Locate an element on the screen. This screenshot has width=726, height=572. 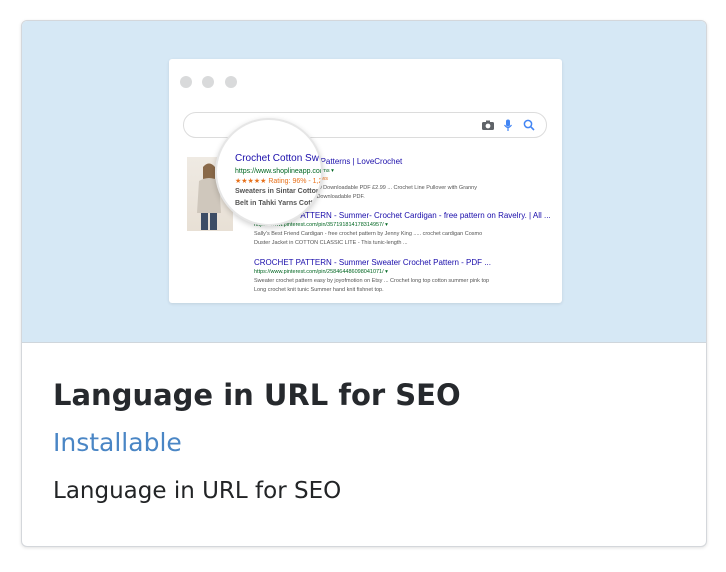
magnified-result-rating: ★★★★★ Rating: 96% - 1,203 reviews is located at coordinates (279, 181).